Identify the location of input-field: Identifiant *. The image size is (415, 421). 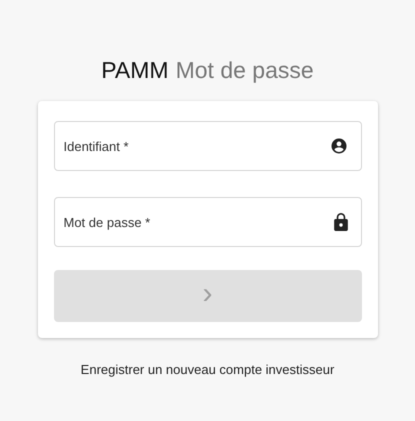
(208, 146).